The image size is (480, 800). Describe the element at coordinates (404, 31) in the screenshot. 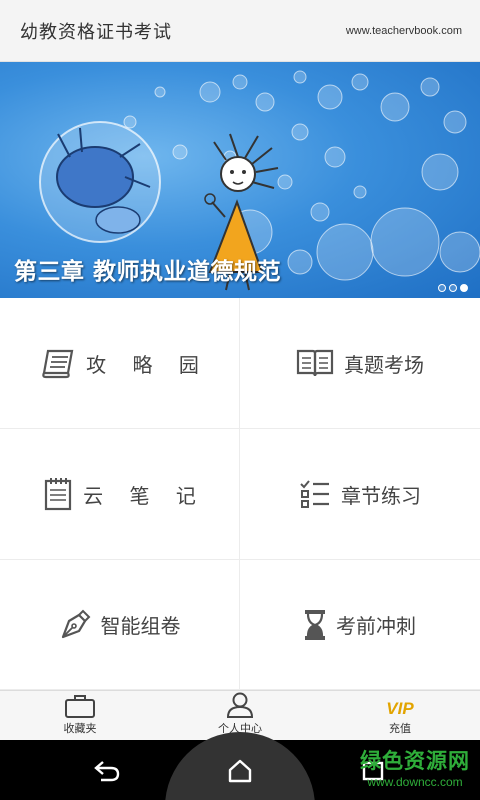

I see `site-url: www.teachervbook.com` at that location.